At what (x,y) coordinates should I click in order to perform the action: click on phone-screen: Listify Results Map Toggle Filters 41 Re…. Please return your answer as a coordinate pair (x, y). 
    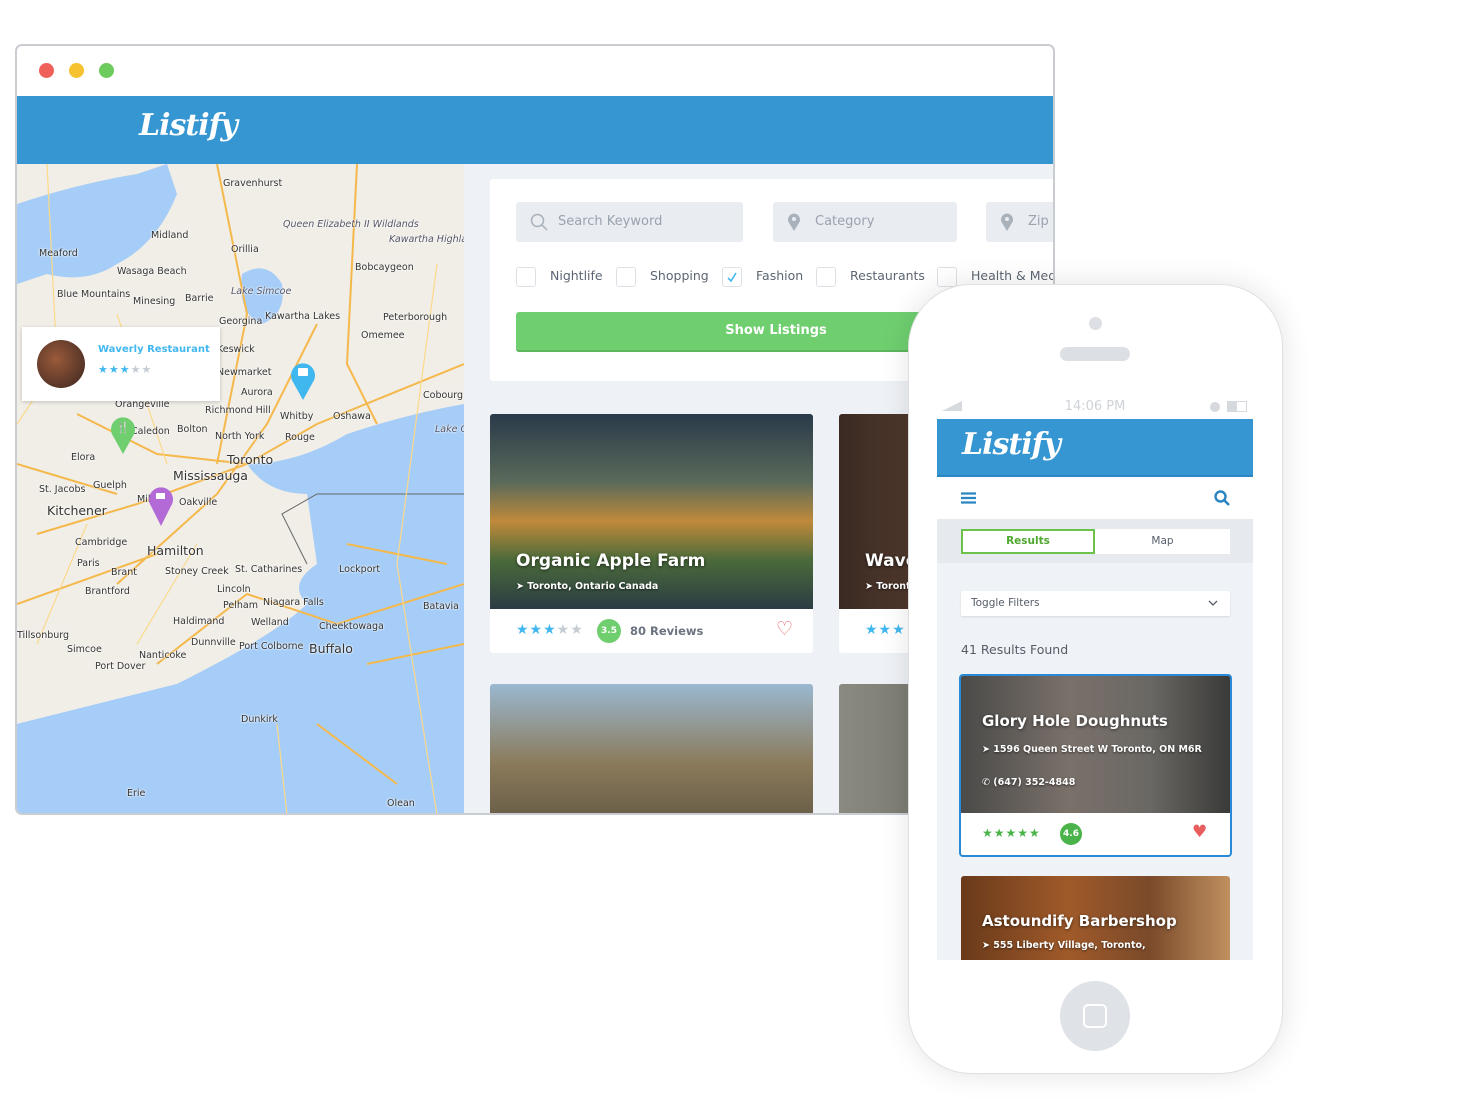
    Looking at the image, I should click on (1095, 689).